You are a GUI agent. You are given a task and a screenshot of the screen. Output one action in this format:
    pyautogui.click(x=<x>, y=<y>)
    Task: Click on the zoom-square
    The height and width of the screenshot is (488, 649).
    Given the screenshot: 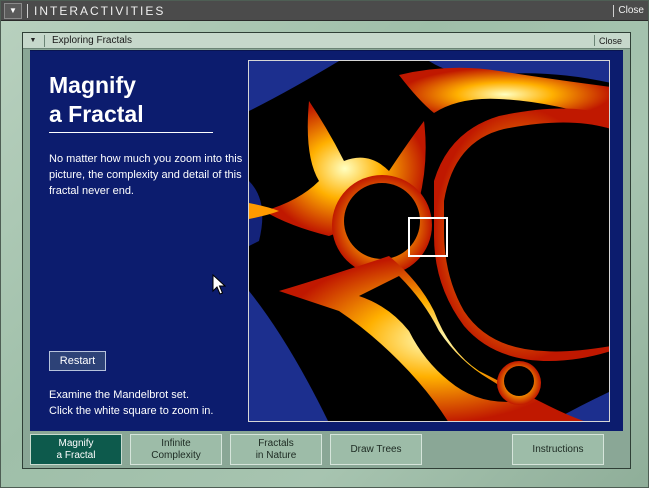 What is the action you would take?
    pyautogui.click(x=428, y=237)
    